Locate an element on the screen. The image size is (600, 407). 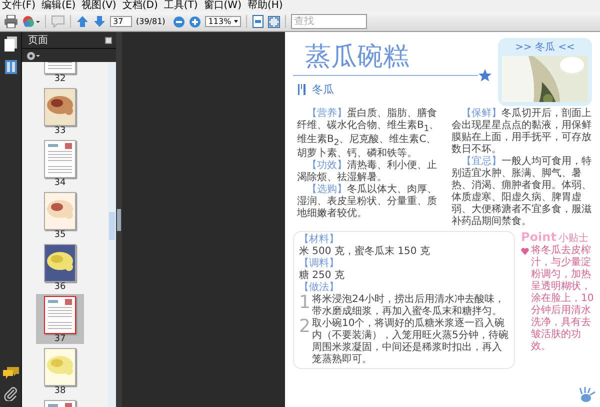
down-arrow-icon is located at coordinates (99, 21).